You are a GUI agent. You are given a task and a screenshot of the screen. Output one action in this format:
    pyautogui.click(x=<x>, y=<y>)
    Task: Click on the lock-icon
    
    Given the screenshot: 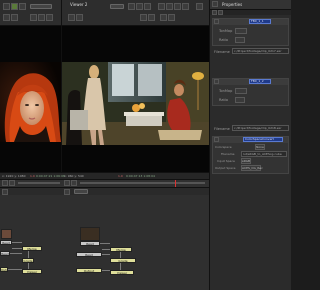 What is the action you would take?
    pyautogui.click(x=214, y=12)
    